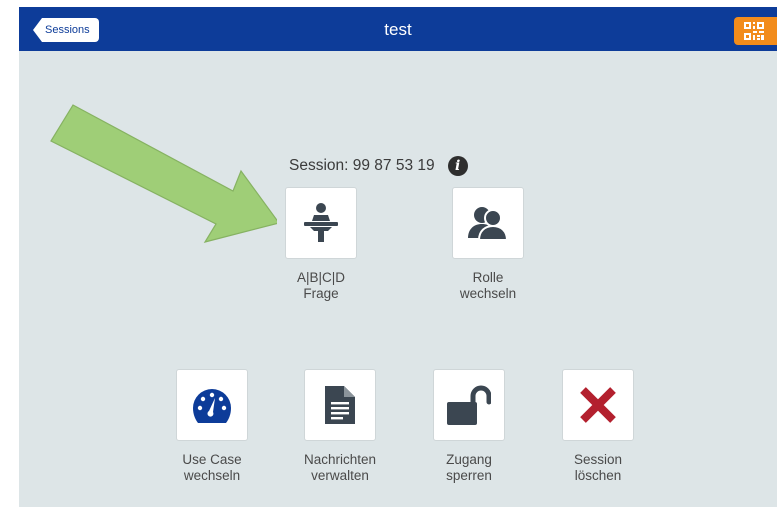 The image size is (777, 507). I want to click on switch-role-button, so click(488, 223).